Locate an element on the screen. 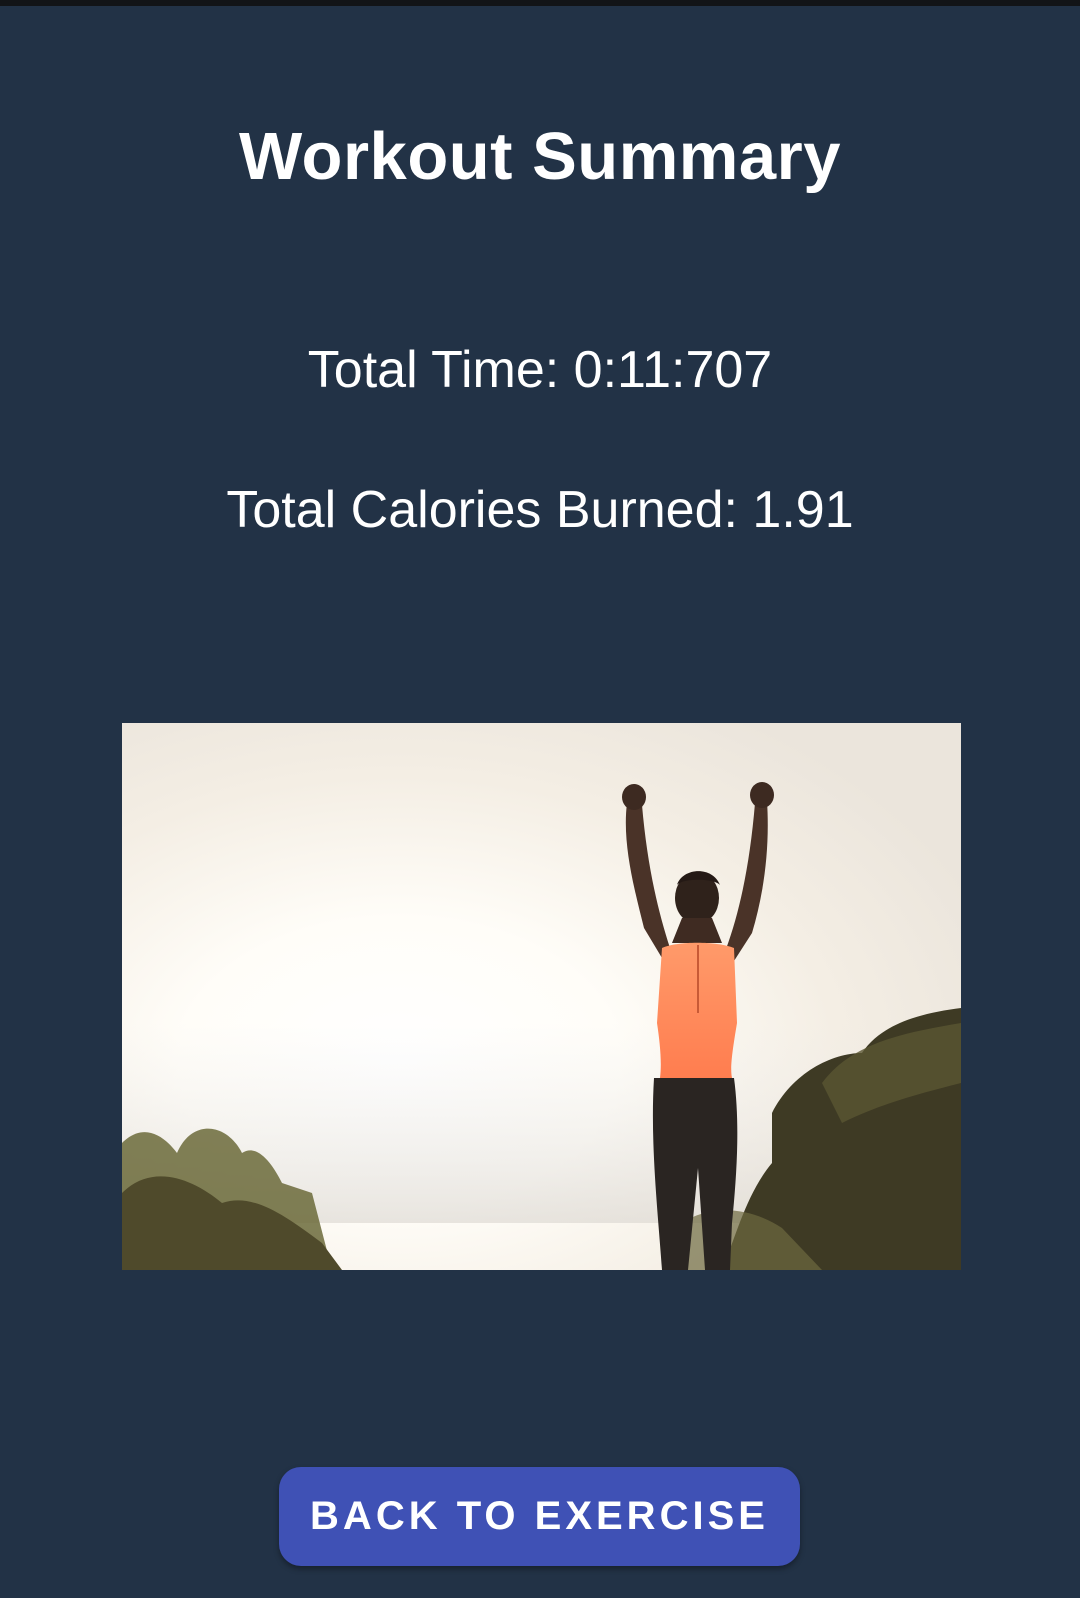 This screenshot has height=1598, width=1080. back-to-exercise-button: BACK TO EXERCISE is located at coordinates (539, 1516).